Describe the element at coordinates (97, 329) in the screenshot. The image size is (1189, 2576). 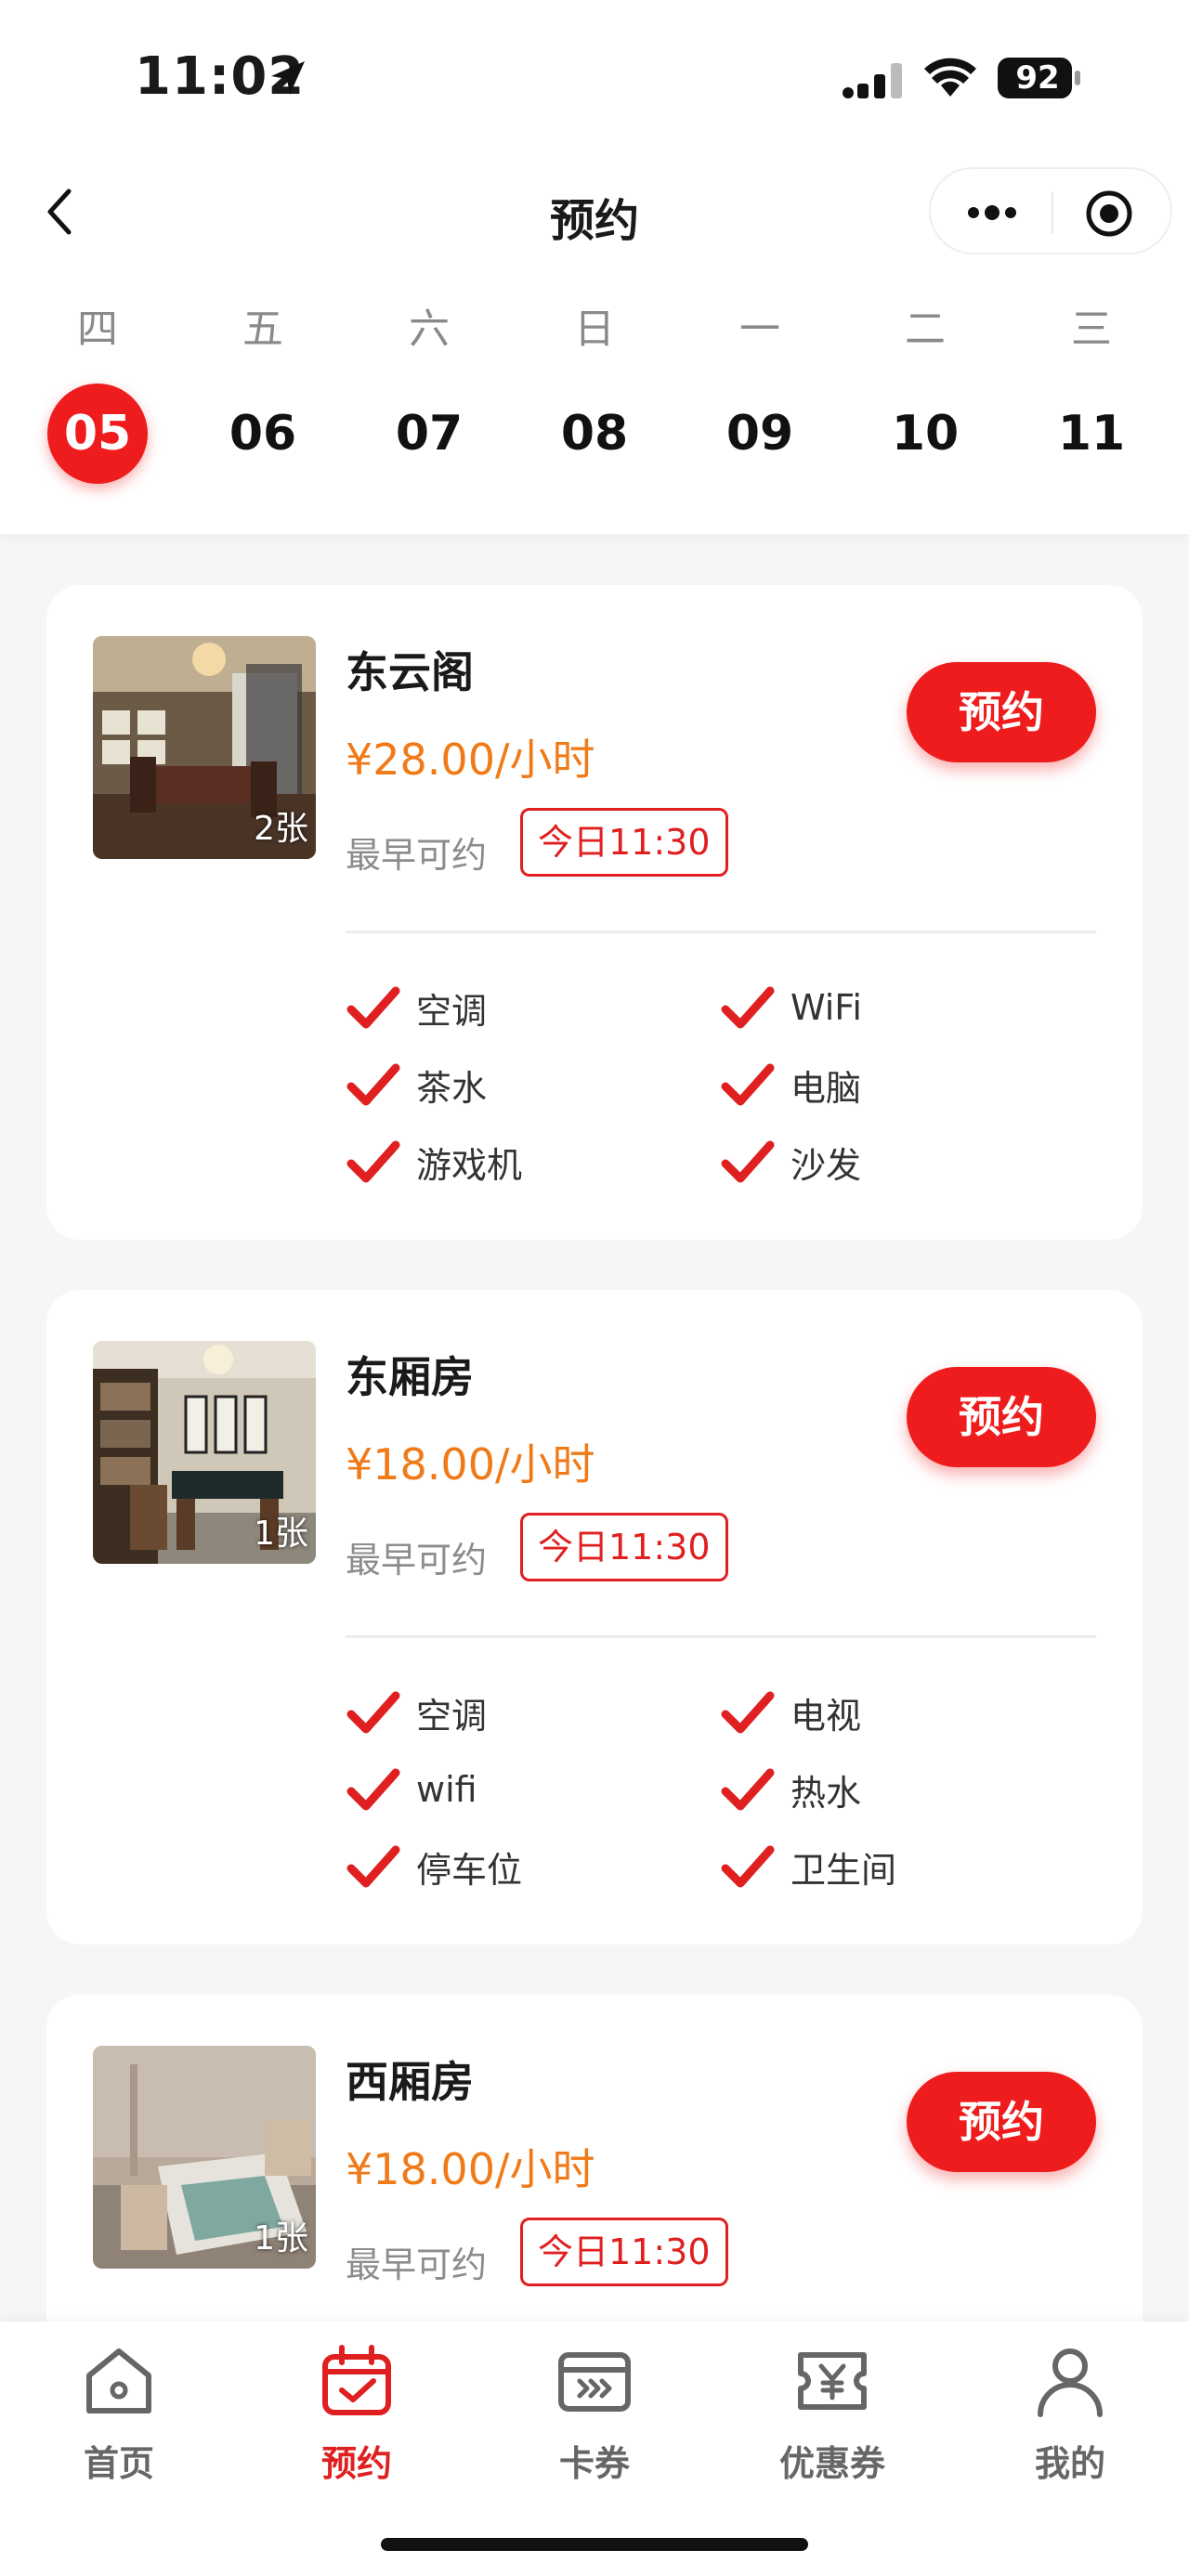
I see `weekday-label: 四` at that location.